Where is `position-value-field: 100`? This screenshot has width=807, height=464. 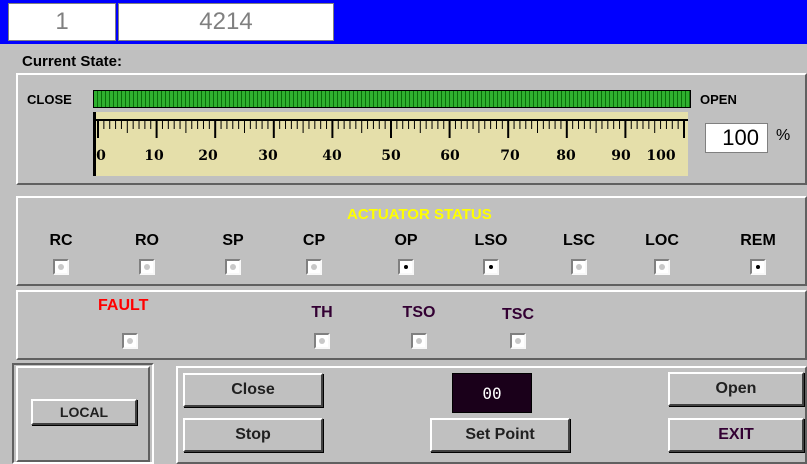 position-value-field: 100 is located at coordinates (736, 138).